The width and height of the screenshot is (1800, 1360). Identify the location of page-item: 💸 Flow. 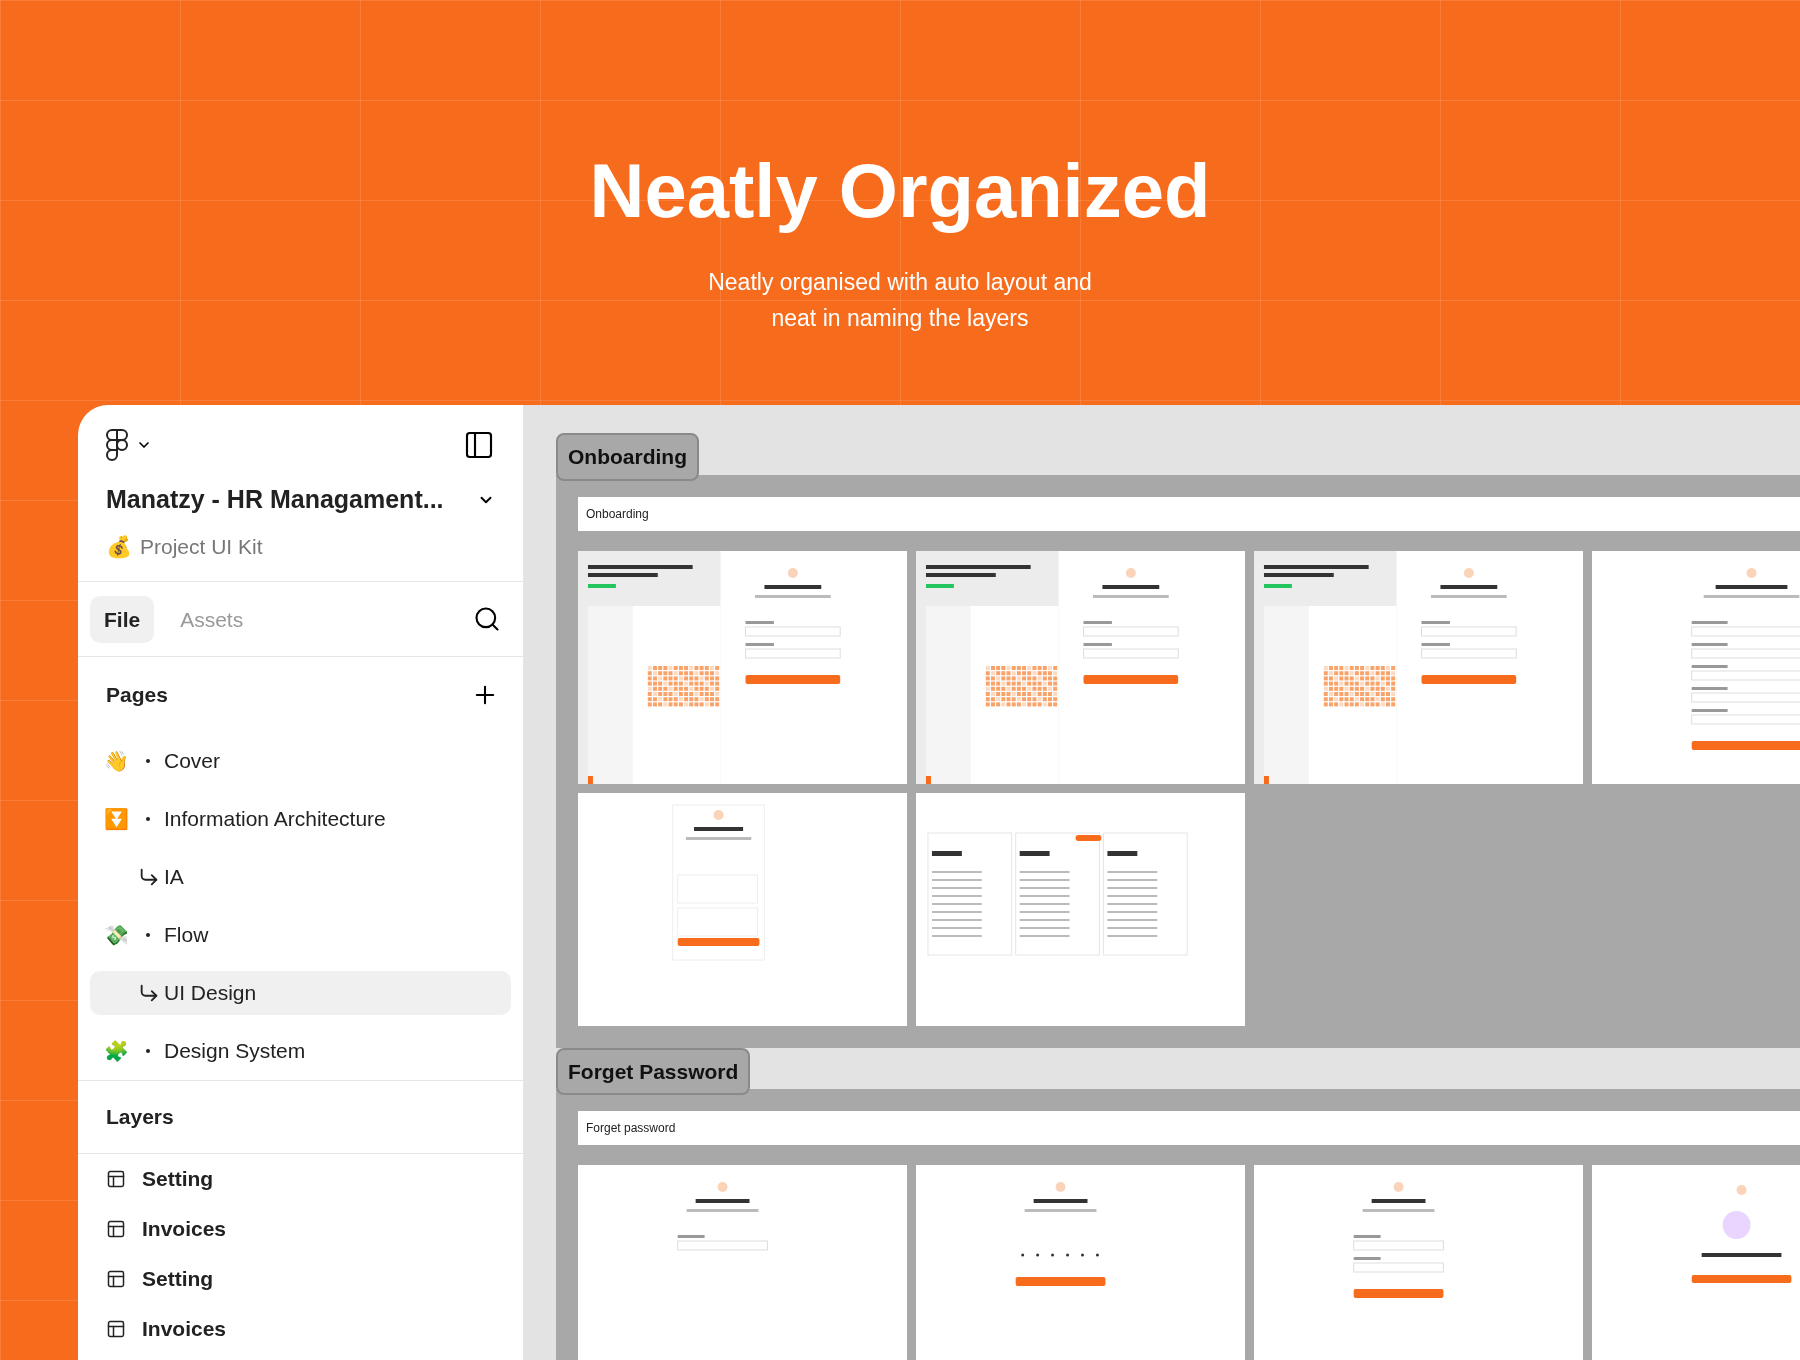
(300, 935).